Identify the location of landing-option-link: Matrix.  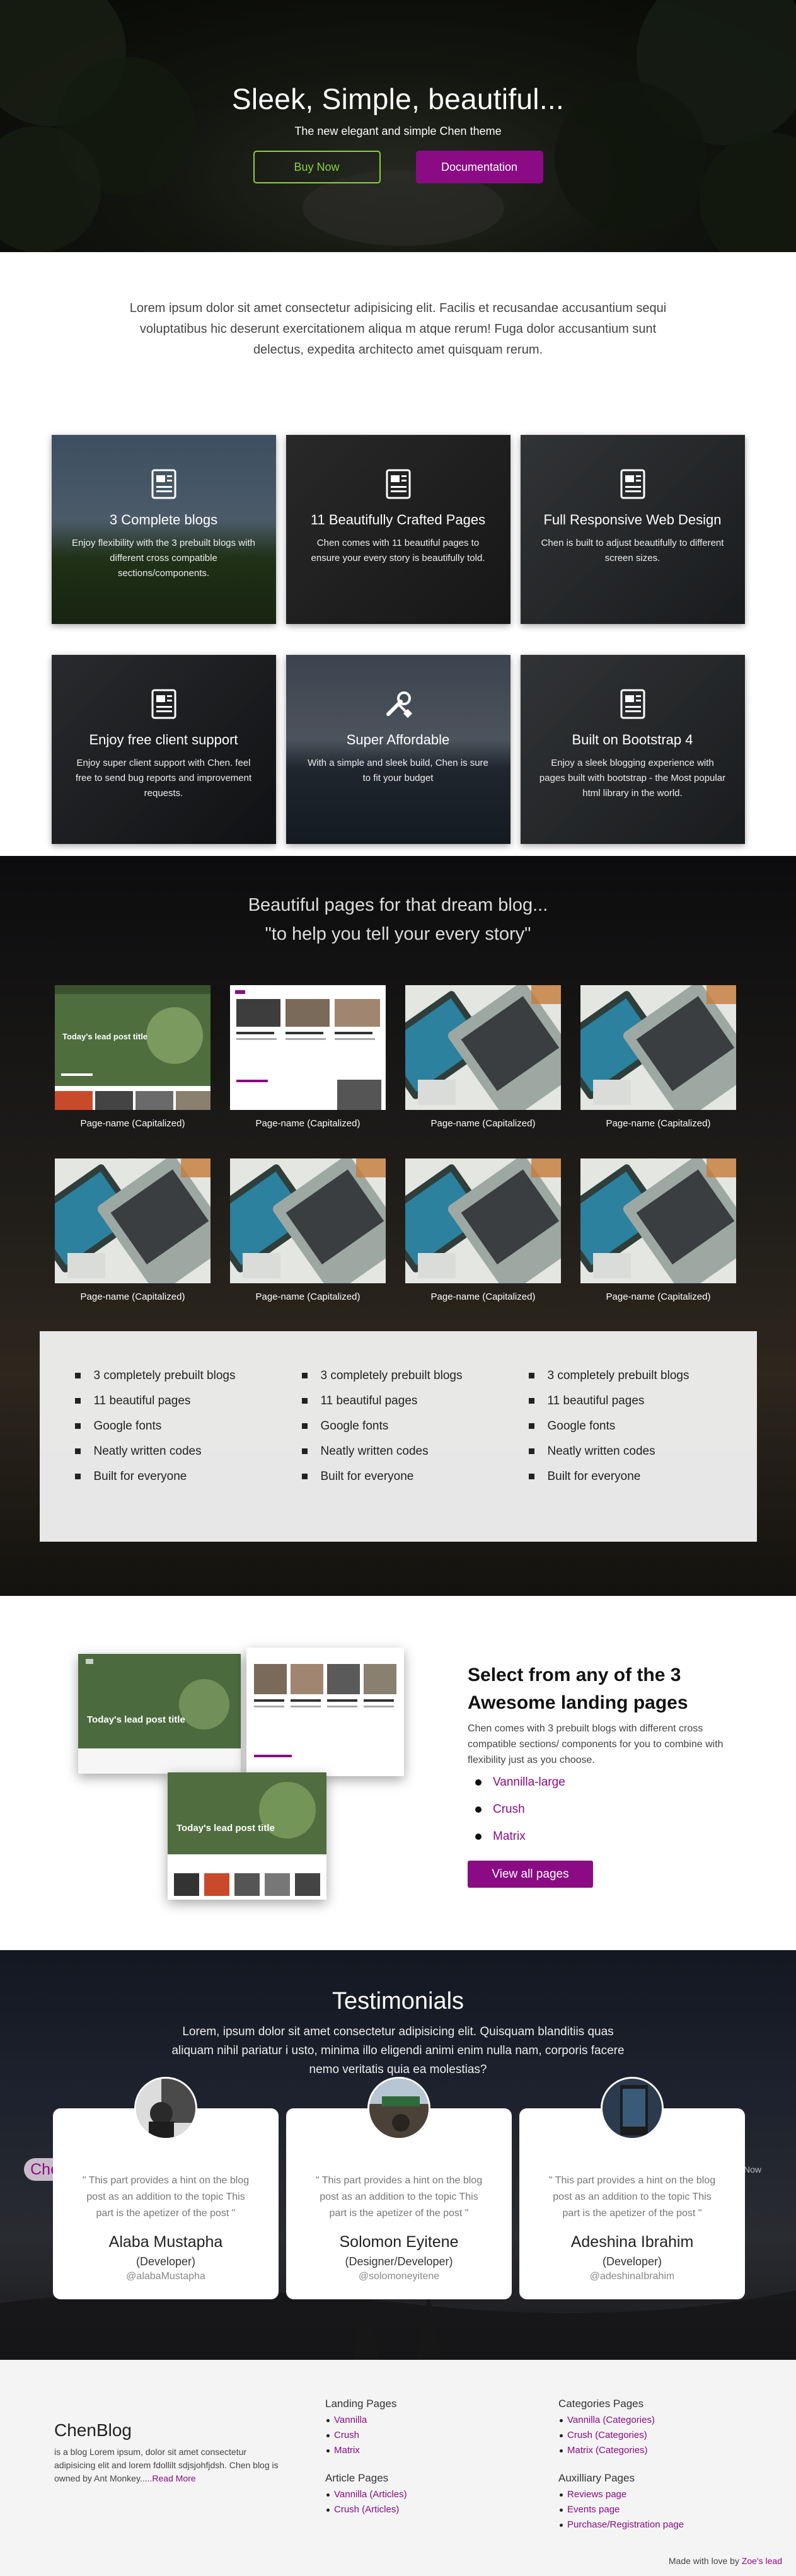
(606, 1844).